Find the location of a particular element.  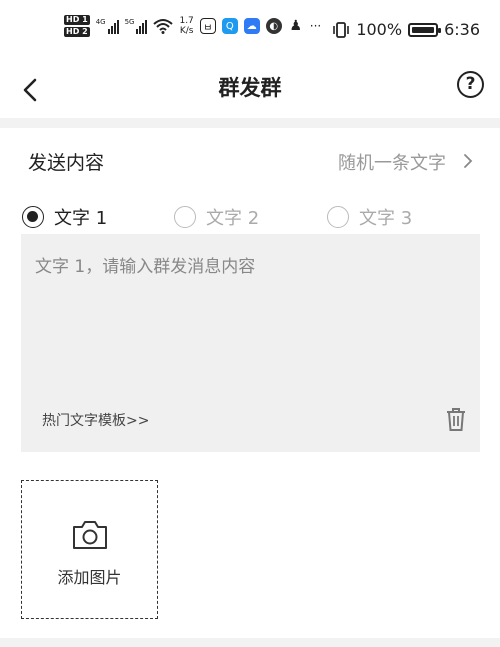

signal-5g-icon: 5G is located at coordinates (136, 26).